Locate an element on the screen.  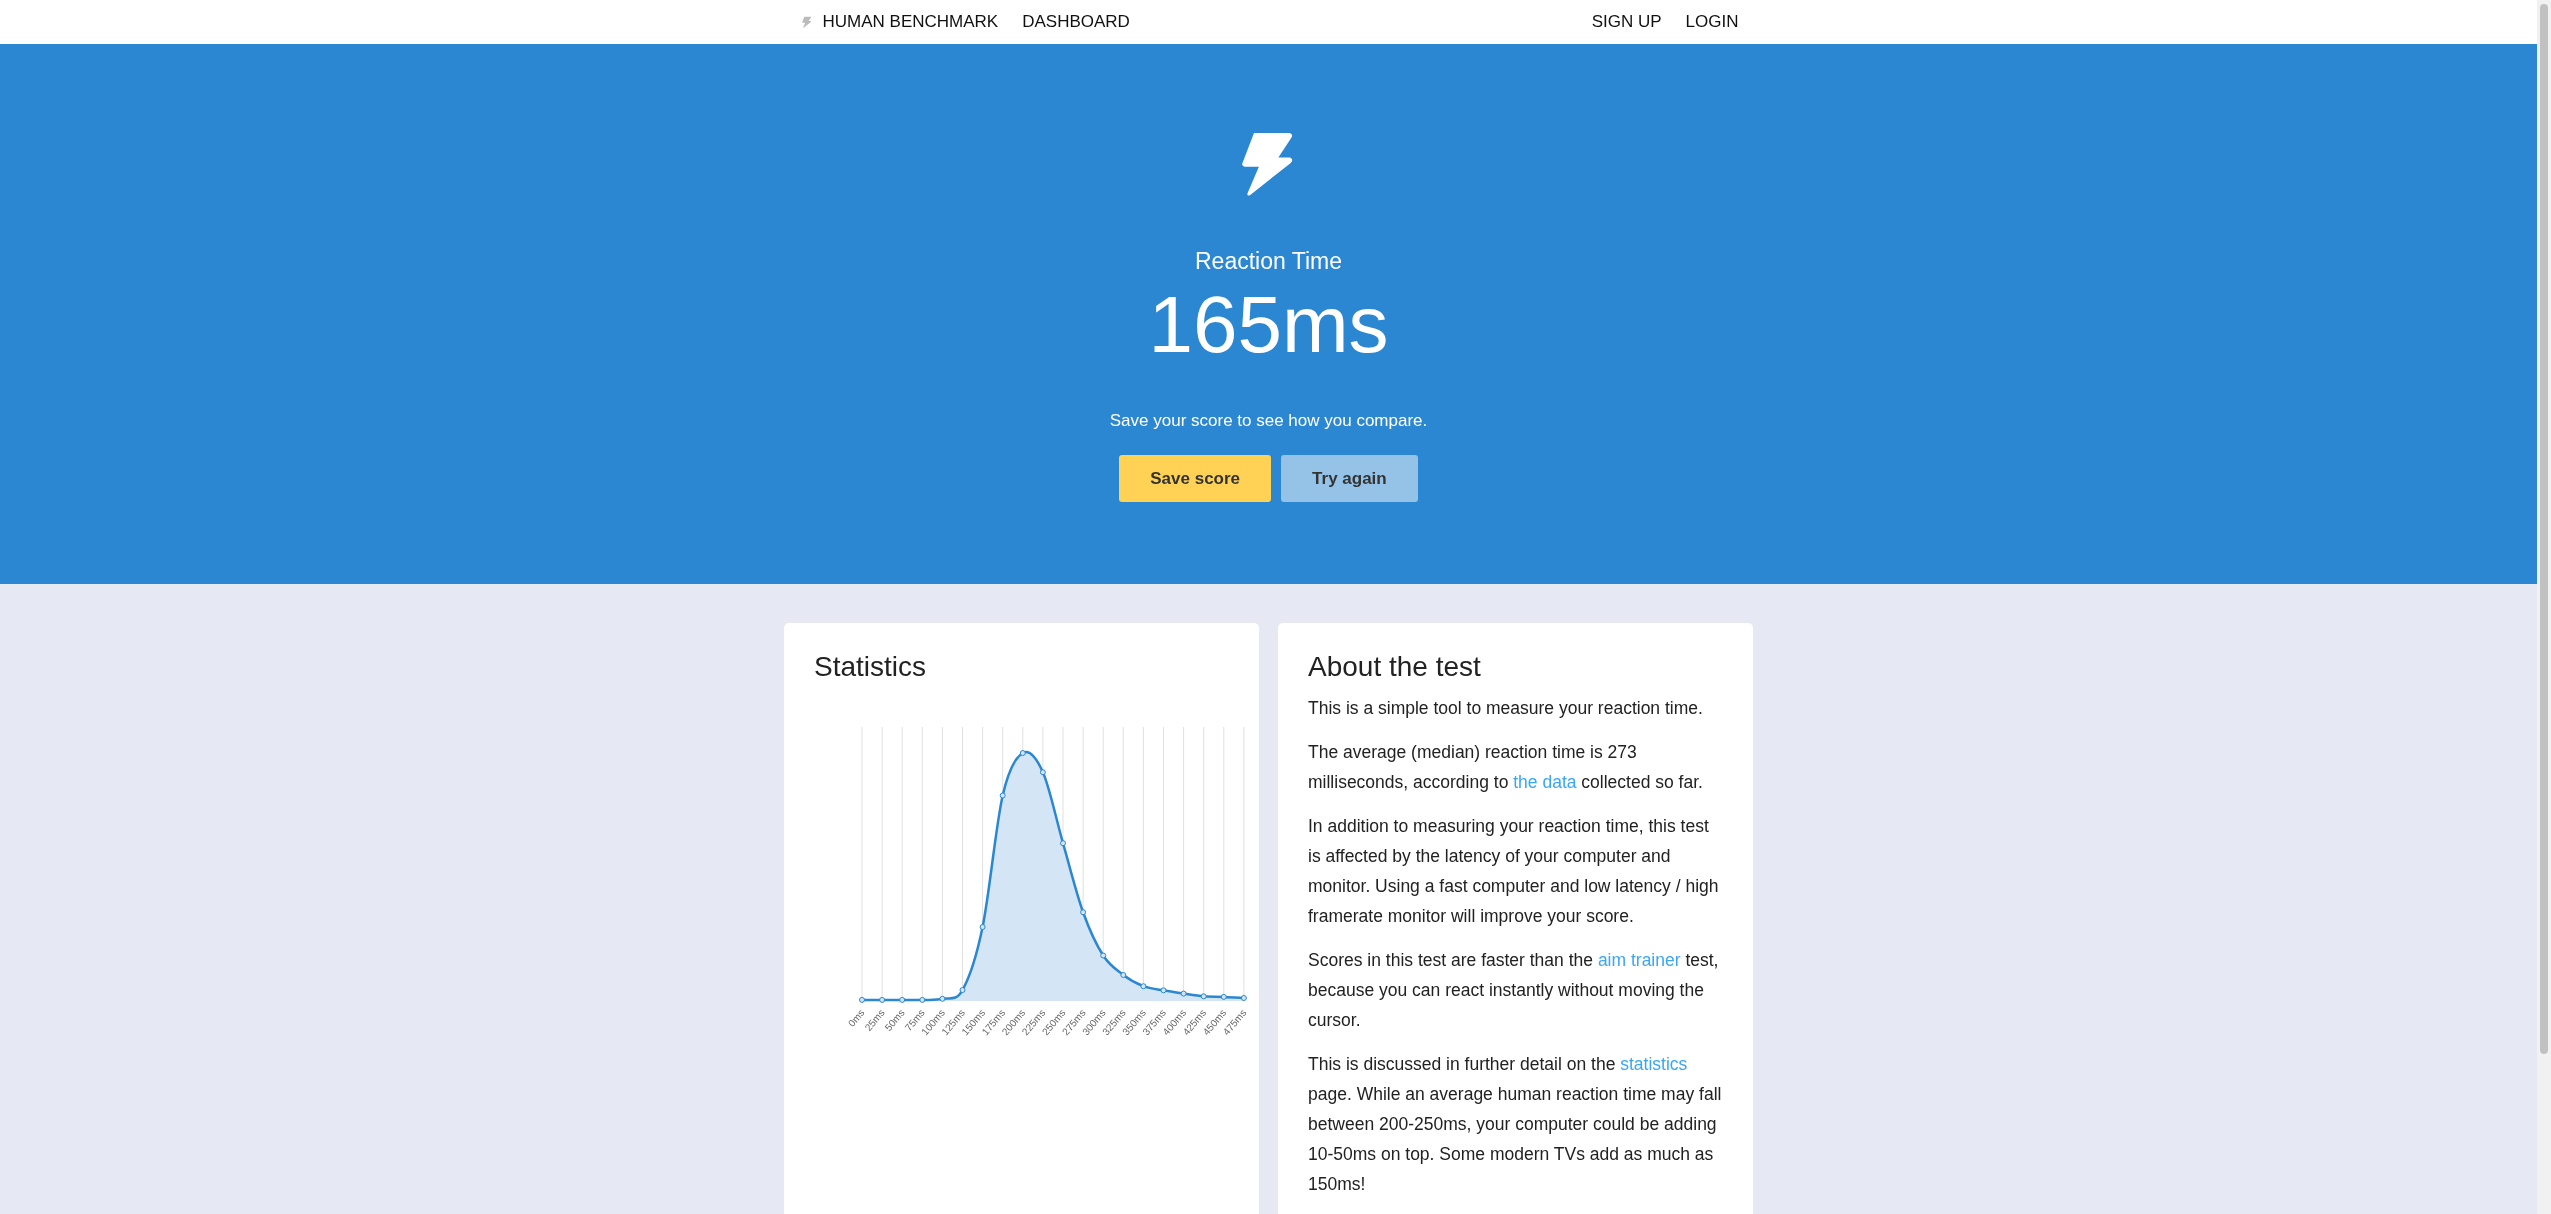
paragraph: This is a simple tool to measure your reaction time. is located at coordinates (1506, 708).